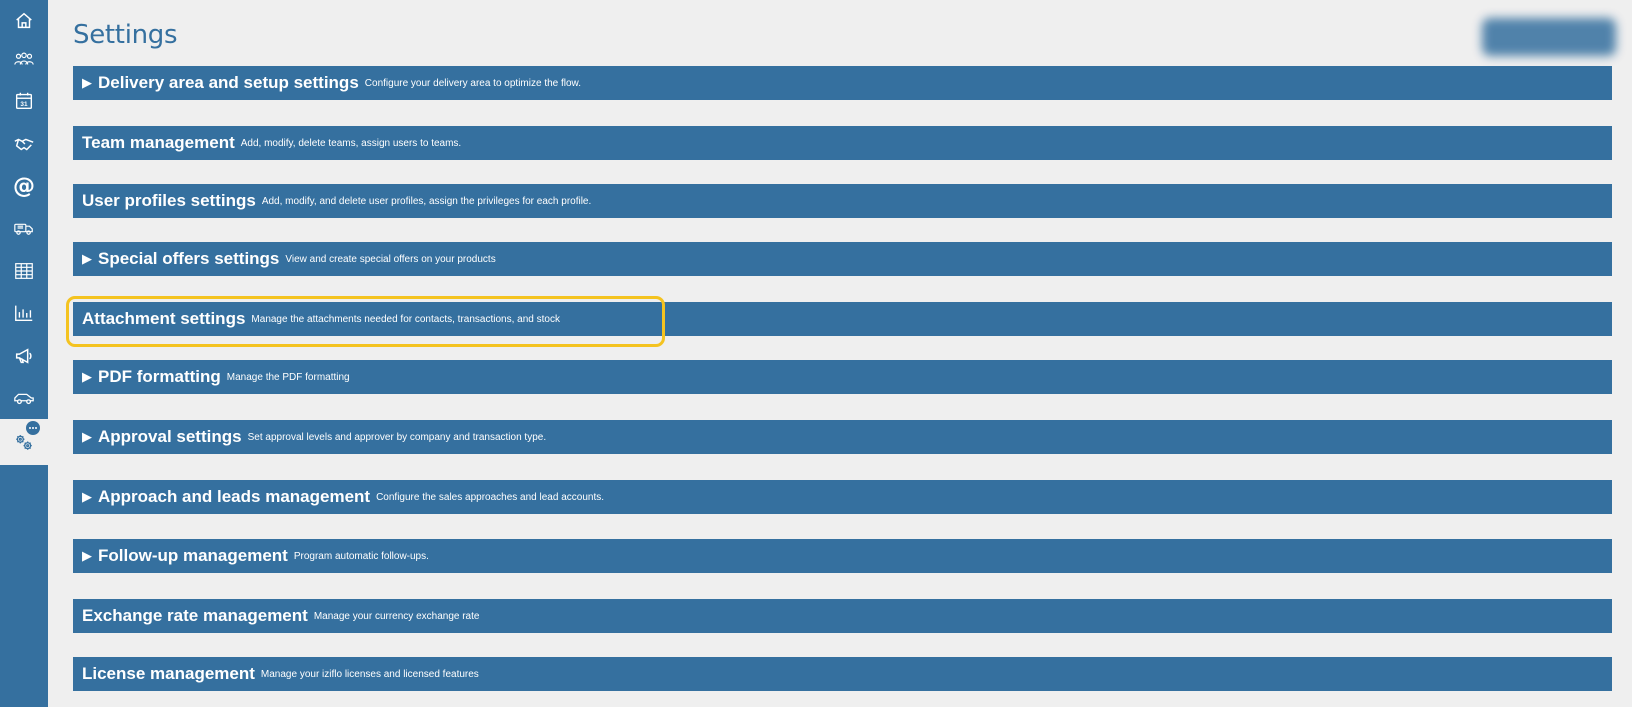 This screenshot has height=707, width=1632. What do you see at coordinates (125, 35) in the screenshot?
I see `page-title: Settings` at bounding box center [125, 35].